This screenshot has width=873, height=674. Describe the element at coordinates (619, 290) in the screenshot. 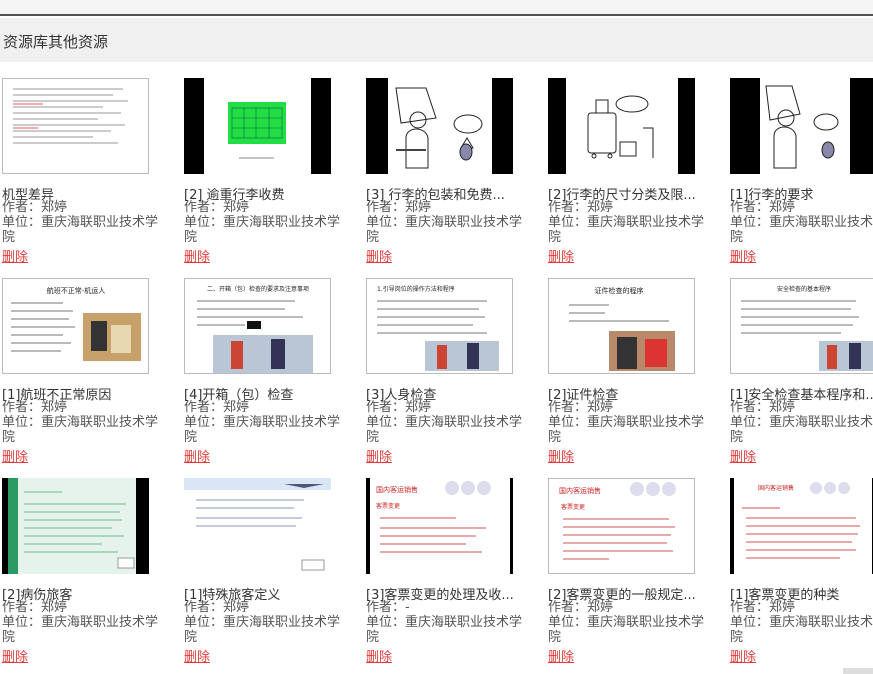

I see `slide-heading: 证件检查的程序` at that location.